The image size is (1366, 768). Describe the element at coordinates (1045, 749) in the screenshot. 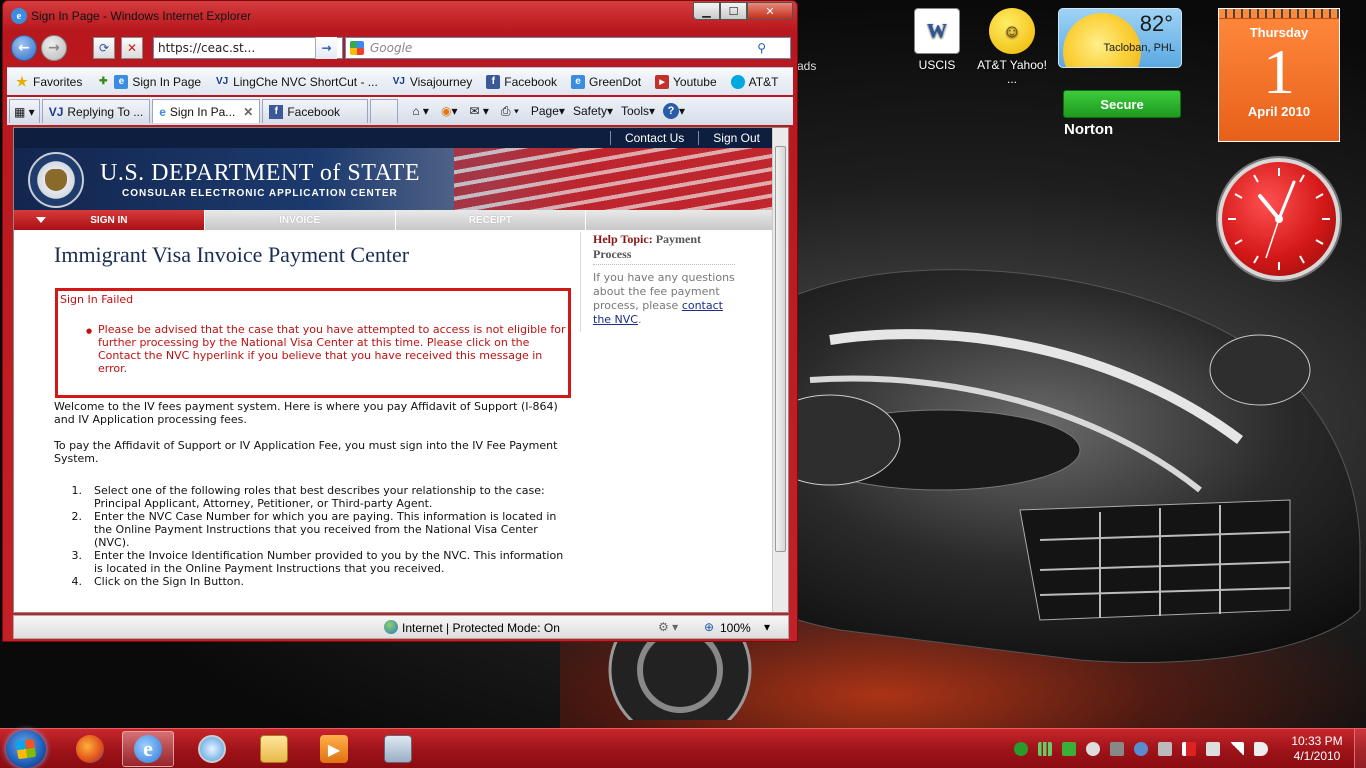

I see `signal-strength-icon` at that location.